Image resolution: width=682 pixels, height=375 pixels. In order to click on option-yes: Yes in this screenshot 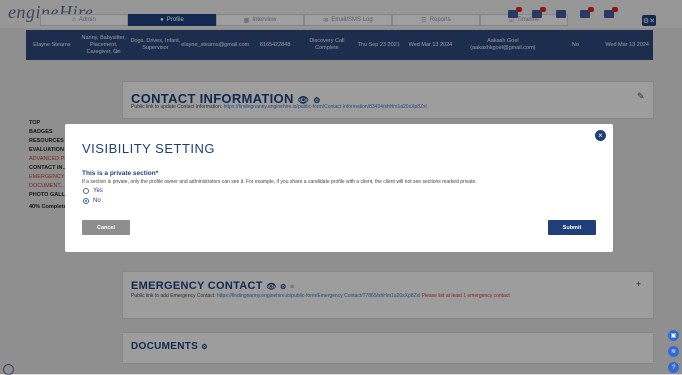, I will do `click(93, 191)`.